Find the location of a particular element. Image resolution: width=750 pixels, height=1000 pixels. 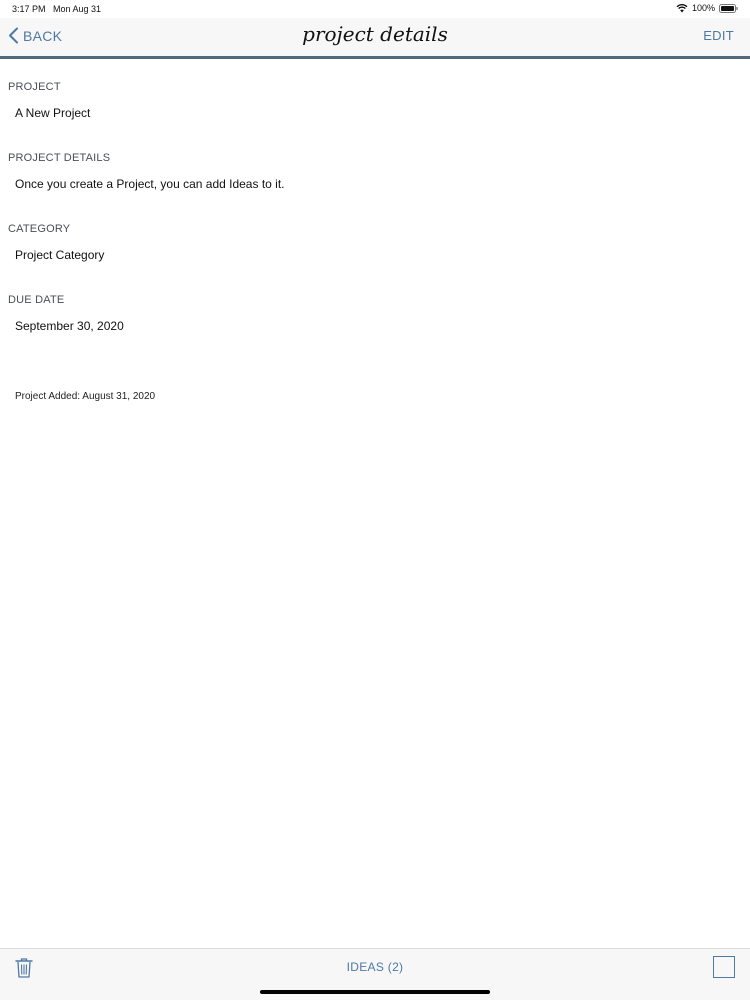

bottom-toolbar: IDEAS (2) is located at coordinates (375, 974).